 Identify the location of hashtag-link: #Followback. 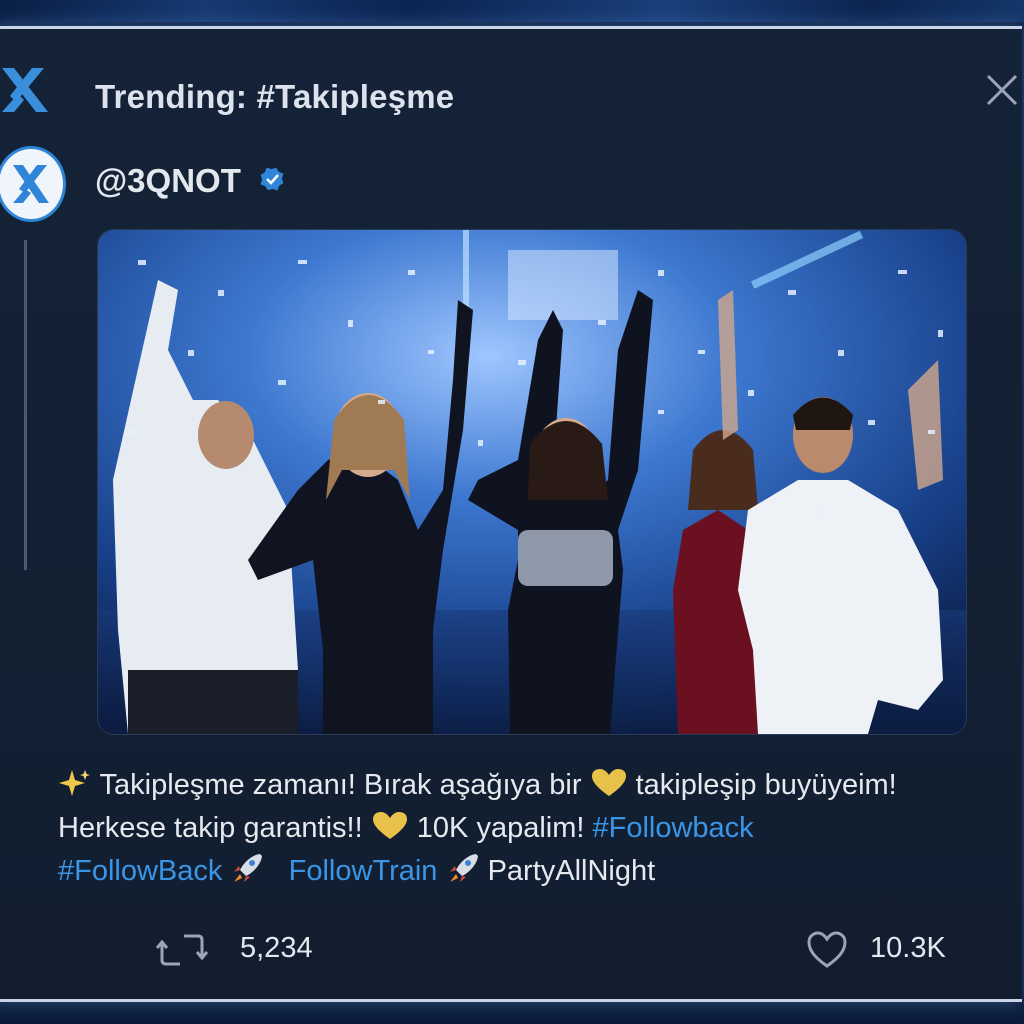
(673, 828).